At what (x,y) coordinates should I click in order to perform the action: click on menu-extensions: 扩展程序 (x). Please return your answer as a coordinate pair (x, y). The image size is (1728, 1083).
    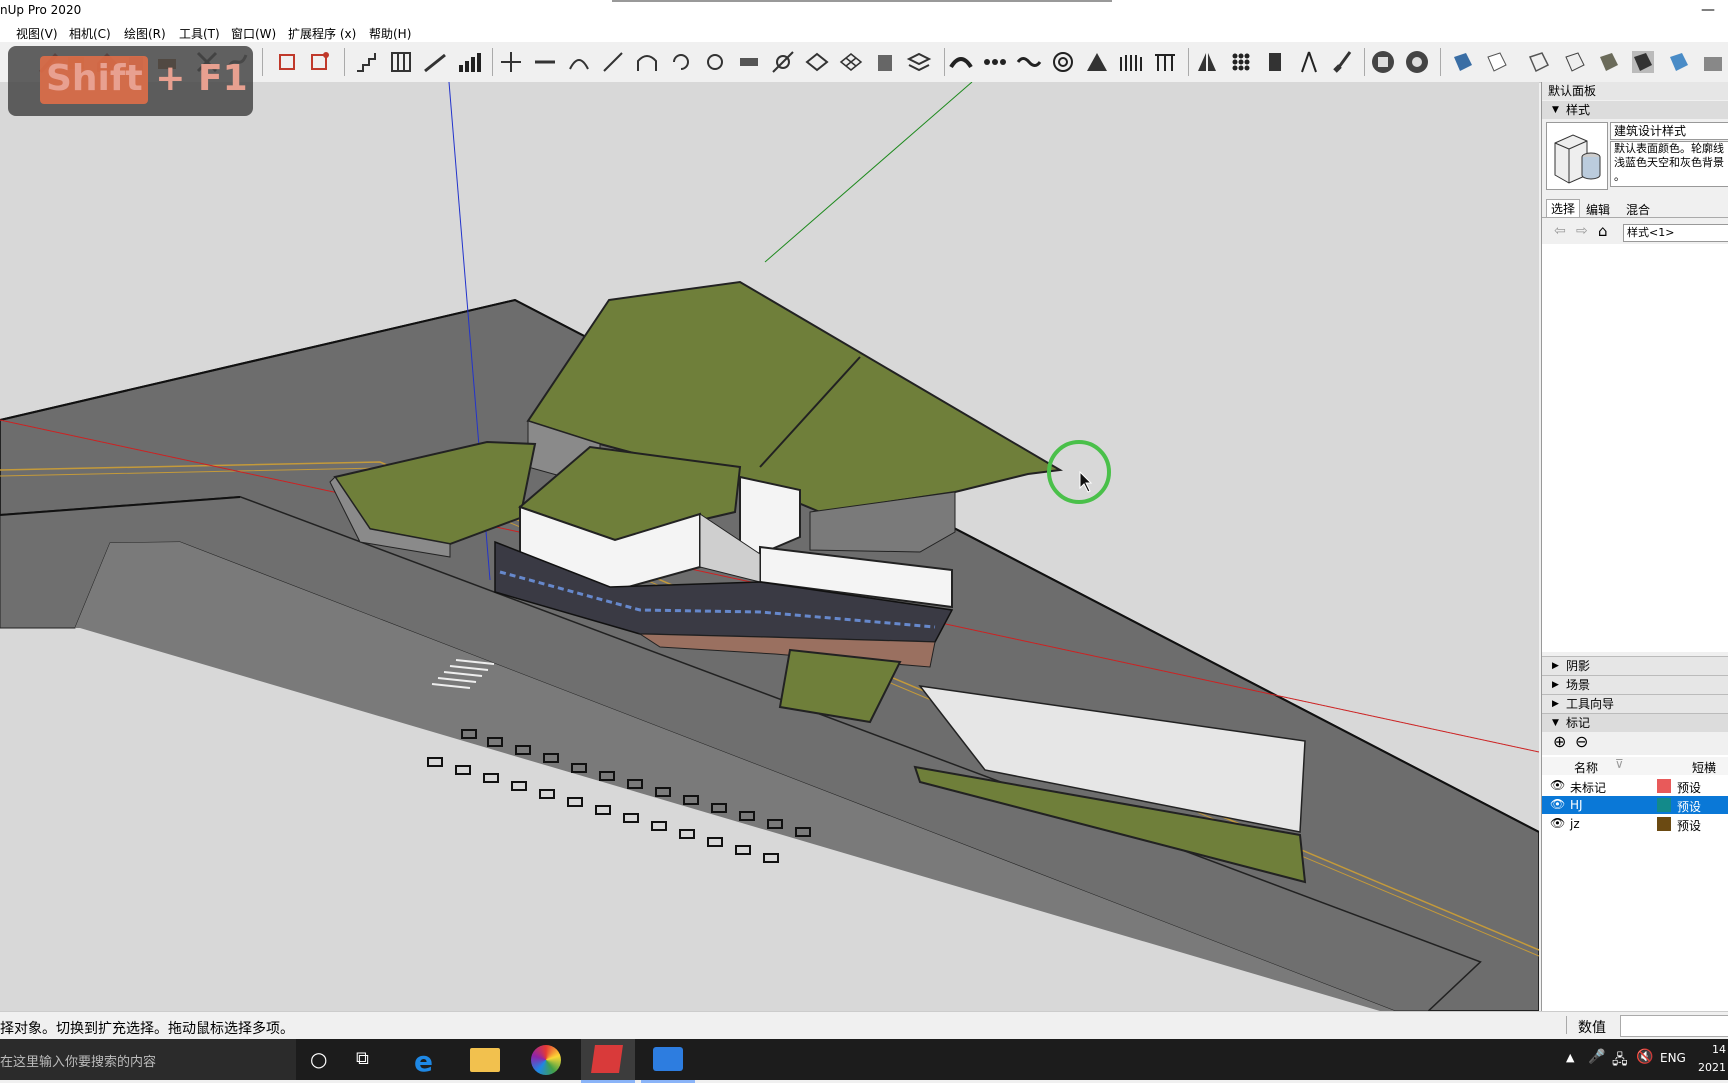
    Looking at the image, I should click on (322, 33).